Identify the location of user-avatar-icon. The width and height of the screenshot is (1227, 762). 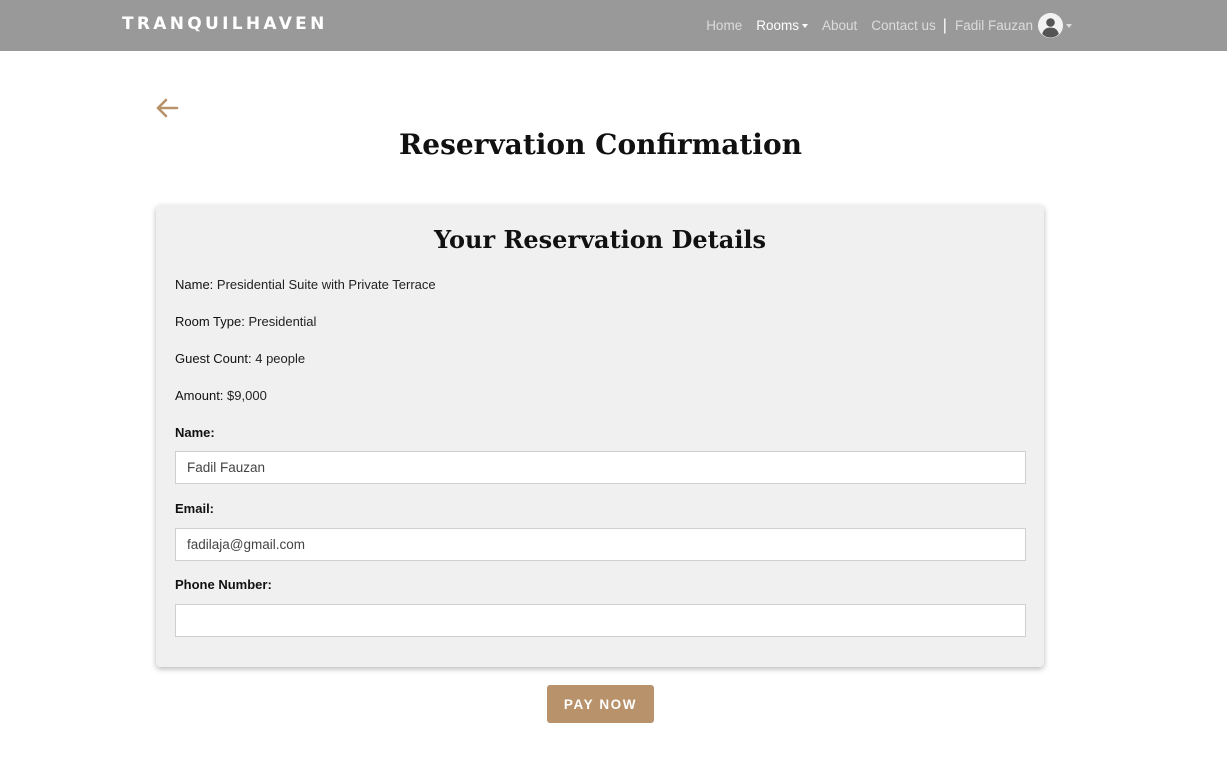
(1050, 25).